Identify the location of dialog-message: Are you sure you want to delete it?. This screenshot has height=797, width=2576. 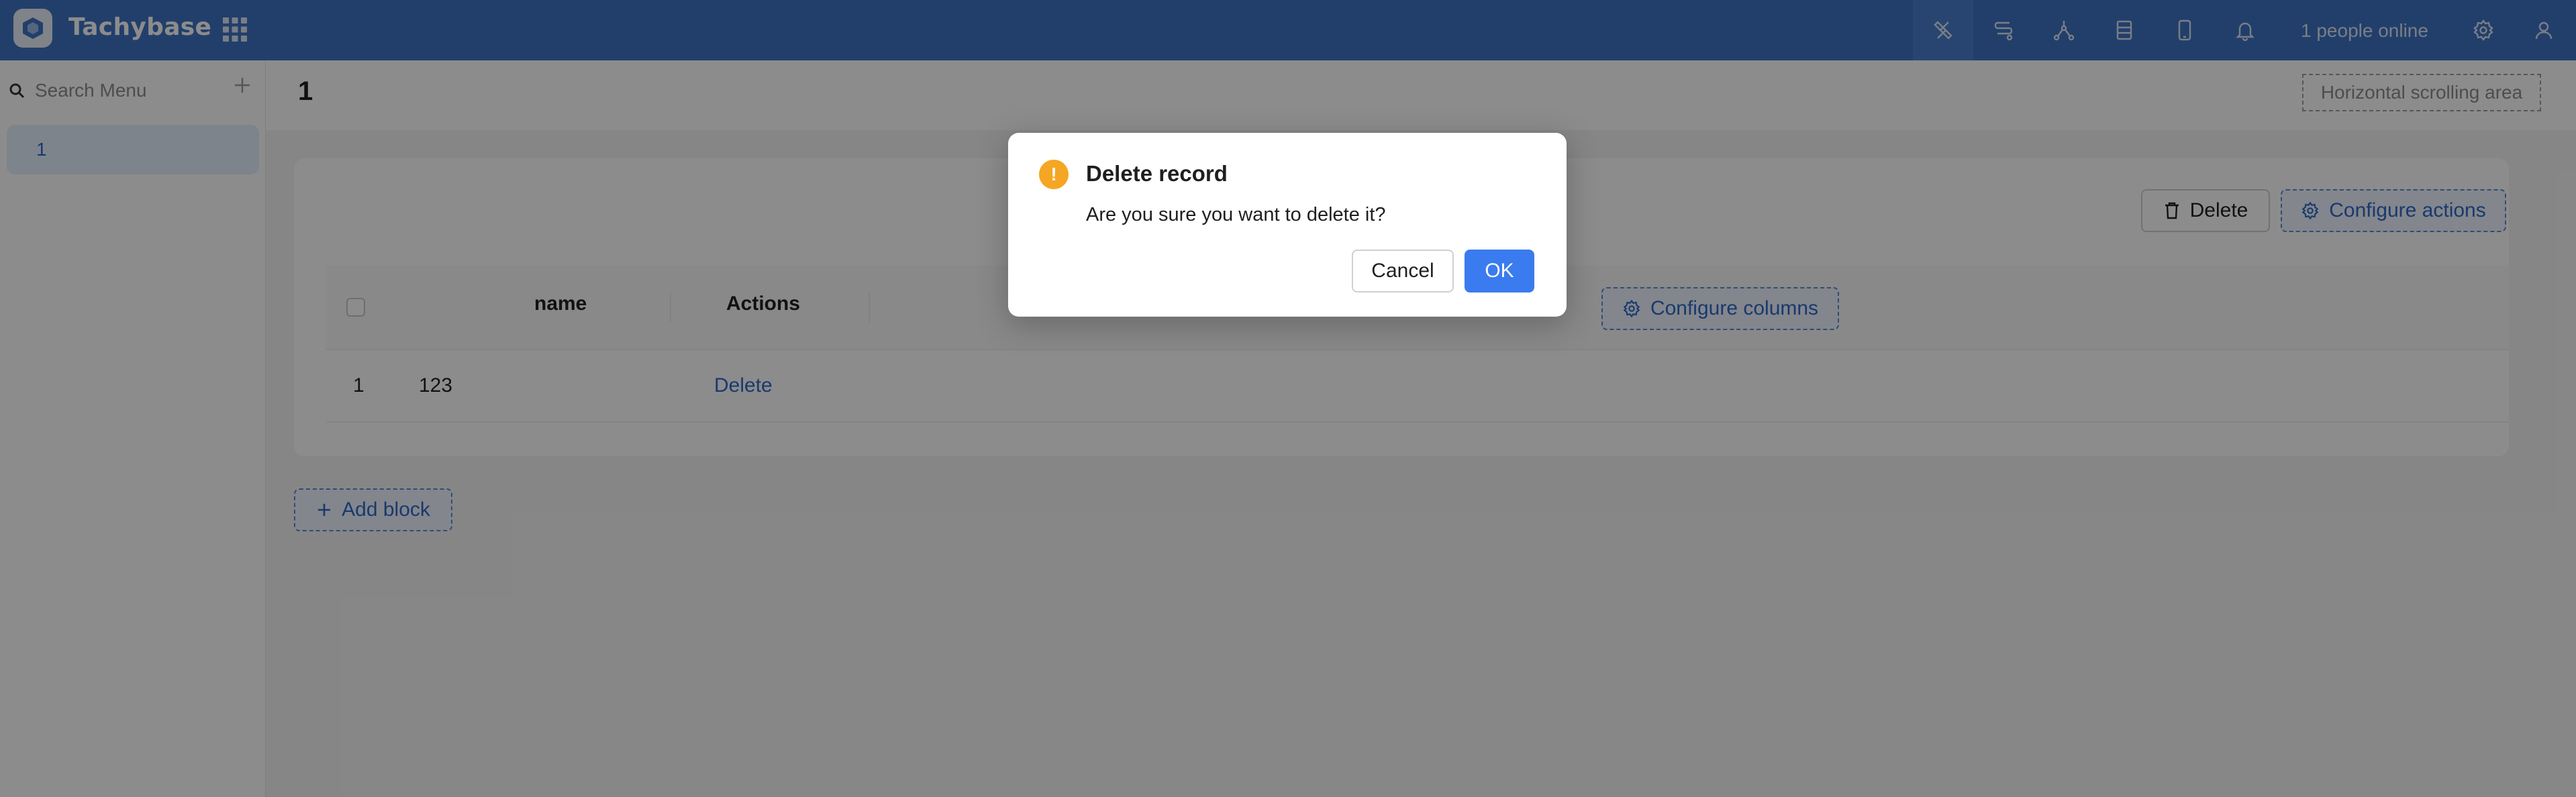
(1236, 214).